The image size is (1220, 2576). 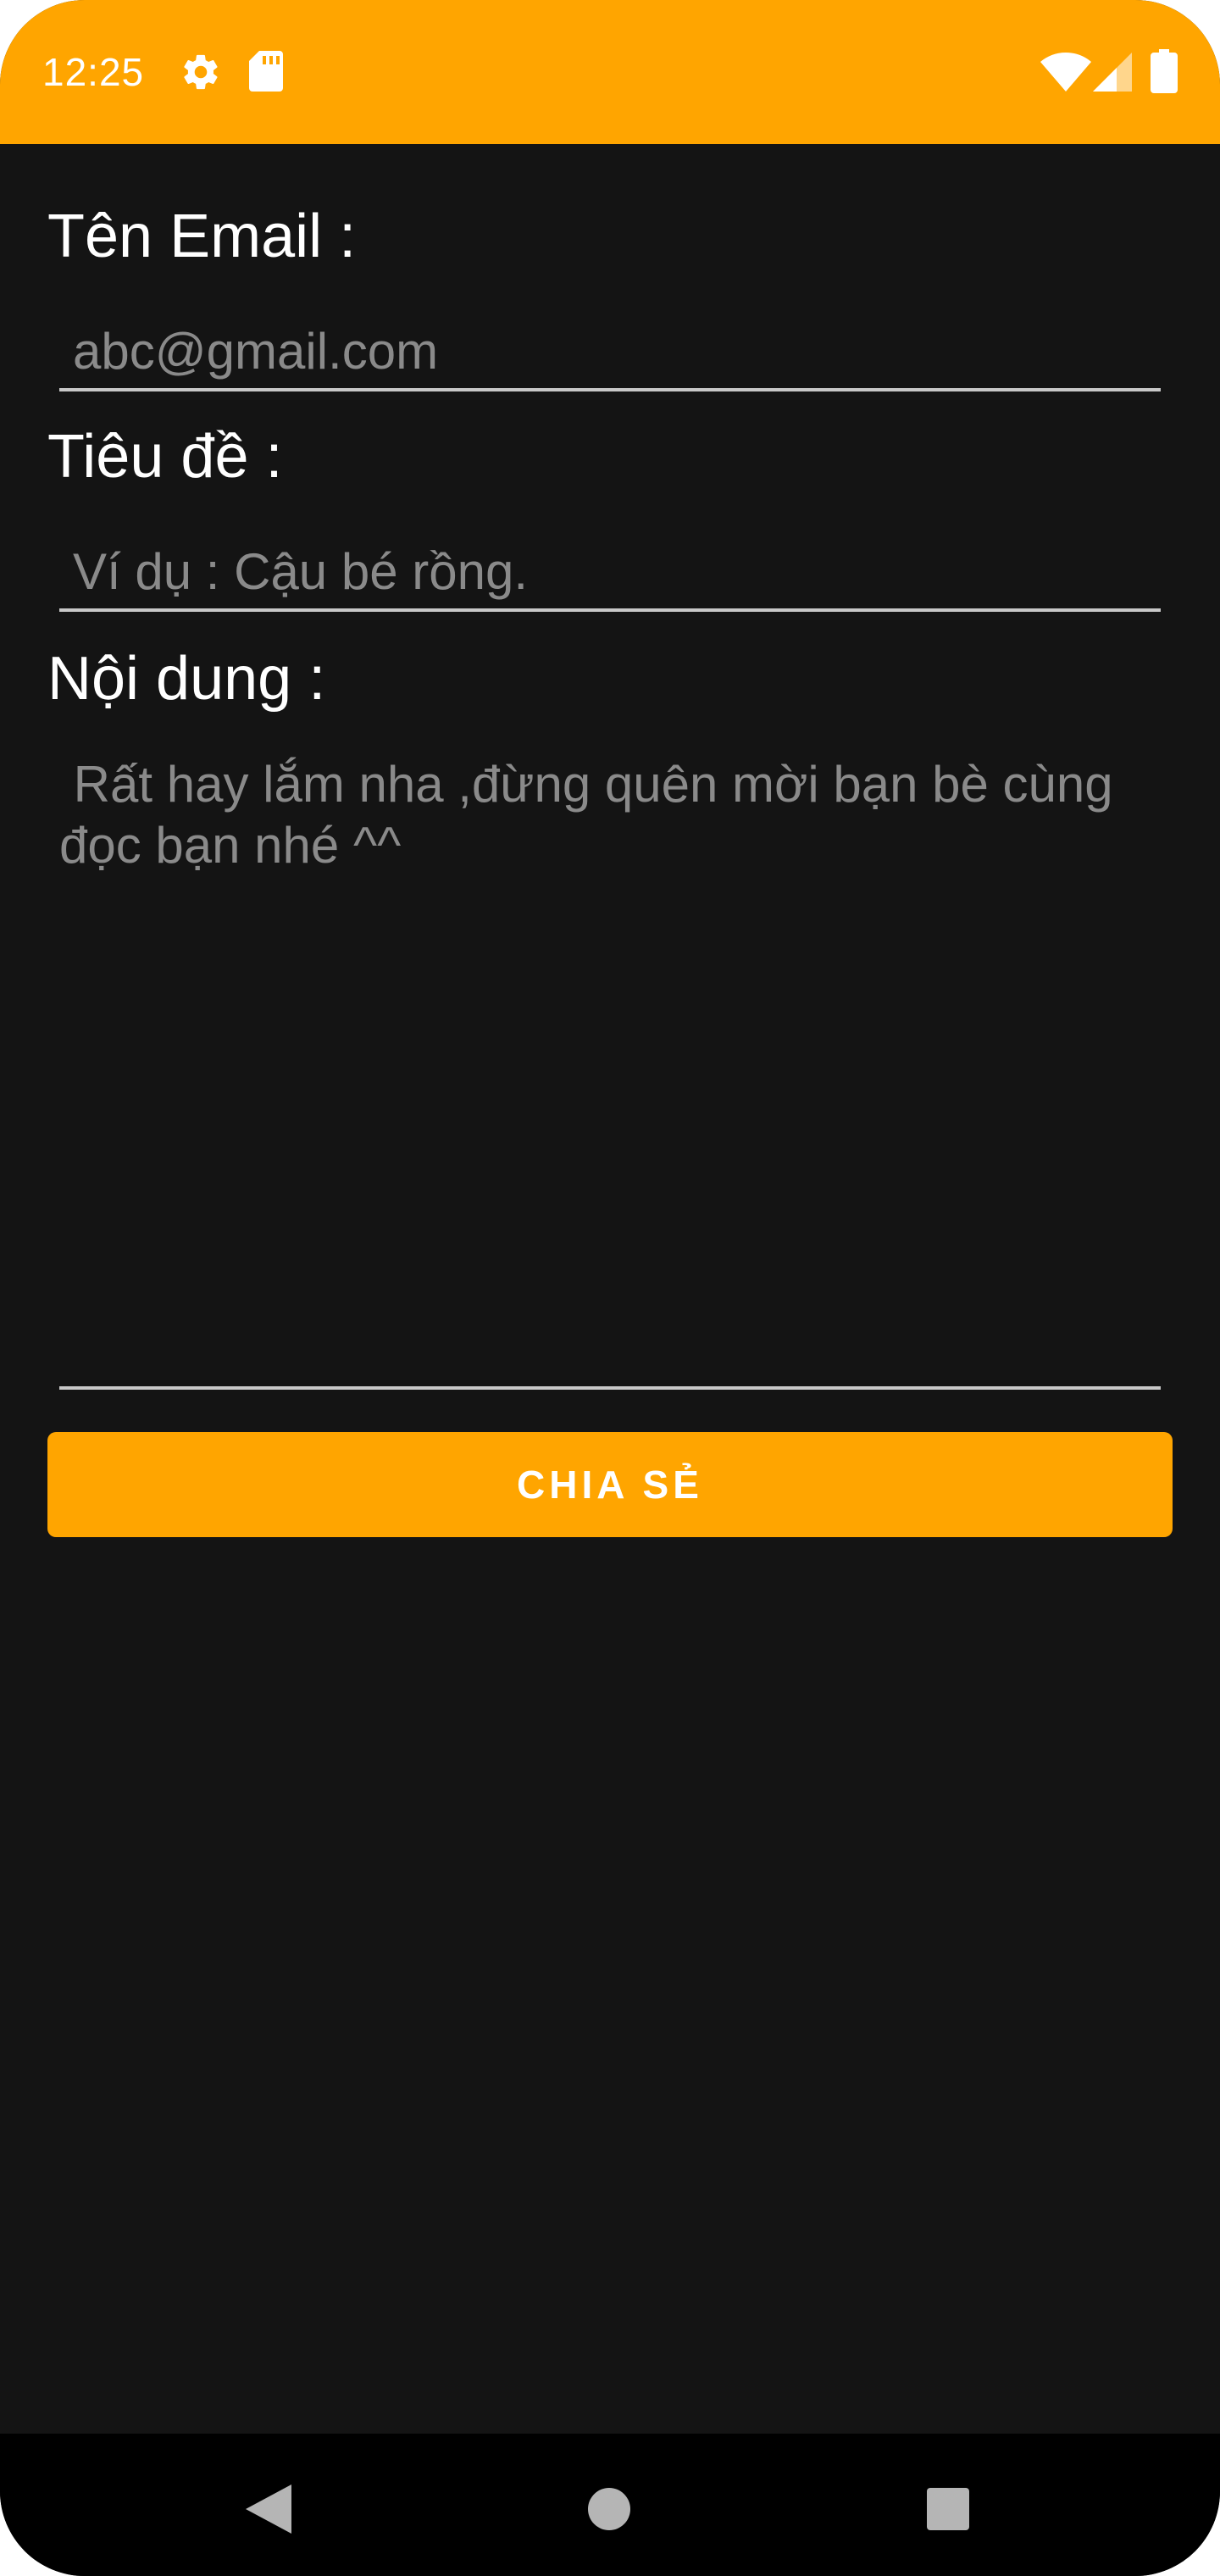 What do you see at coordinates (609, 2509) in the screenshot?
I see `home-icon` at bounding box center [609, 2509].